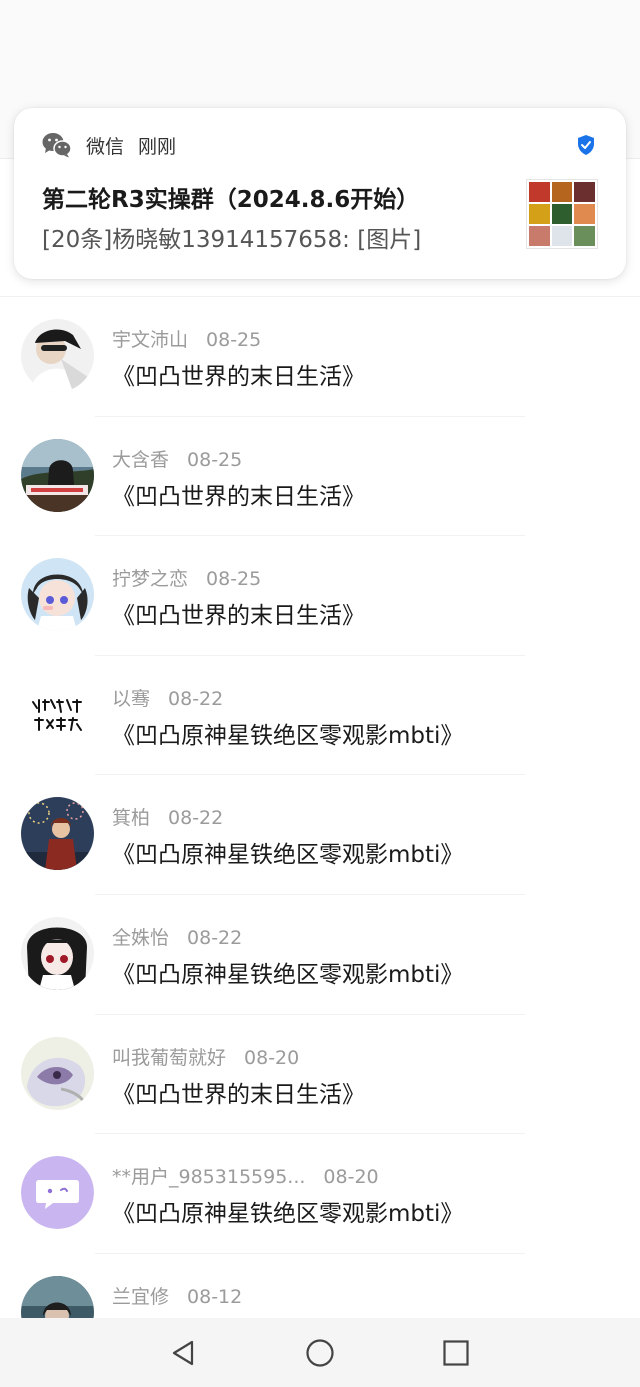  I want to click on item-meta: 叫我葡萄就好 08-20, so click(205, 1056).